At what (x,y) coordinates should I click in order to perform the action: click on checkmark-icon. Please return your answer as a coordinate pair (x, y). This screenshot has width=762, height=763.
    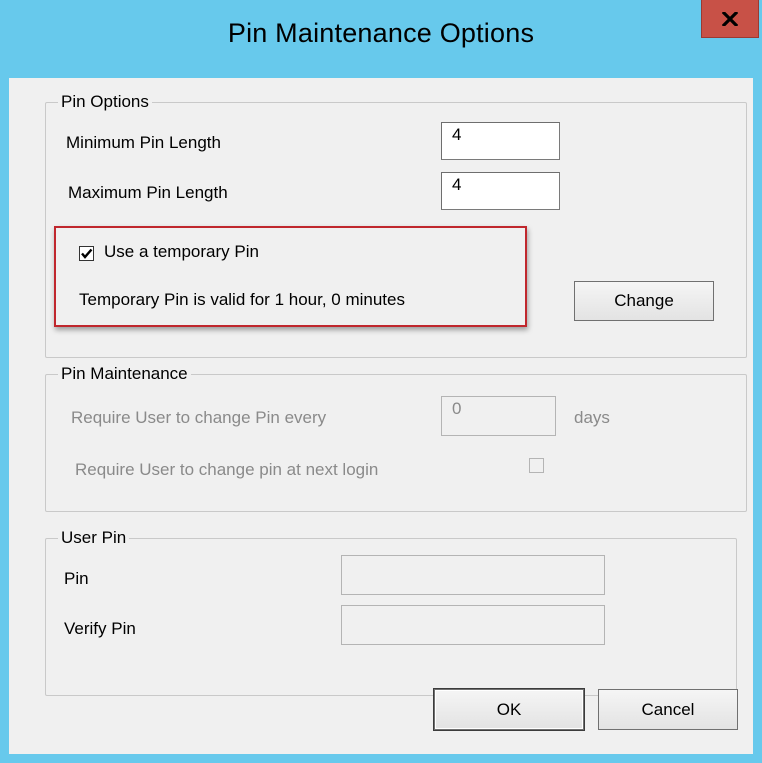
    Looking at the image, I should click on (87, 253).